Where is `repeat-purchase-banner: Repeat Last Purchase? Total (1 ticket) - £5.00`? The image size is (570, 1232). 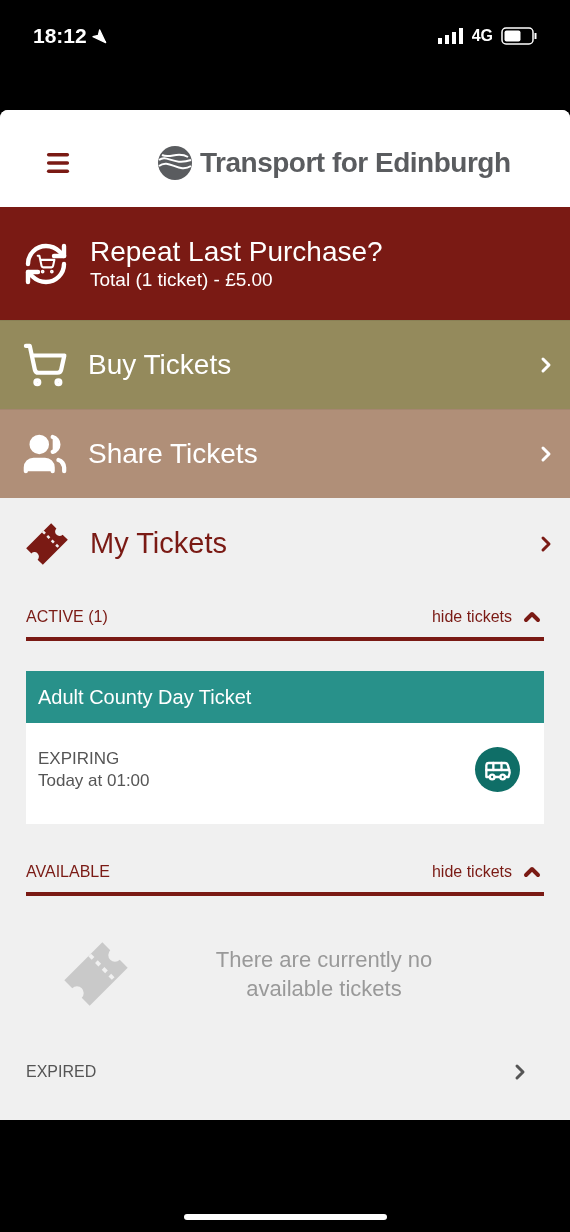 repeat-purchase-banner: Repeat Last Purchase? Total (1 ticket) - £5.00 is located at coordinates (285, 263).